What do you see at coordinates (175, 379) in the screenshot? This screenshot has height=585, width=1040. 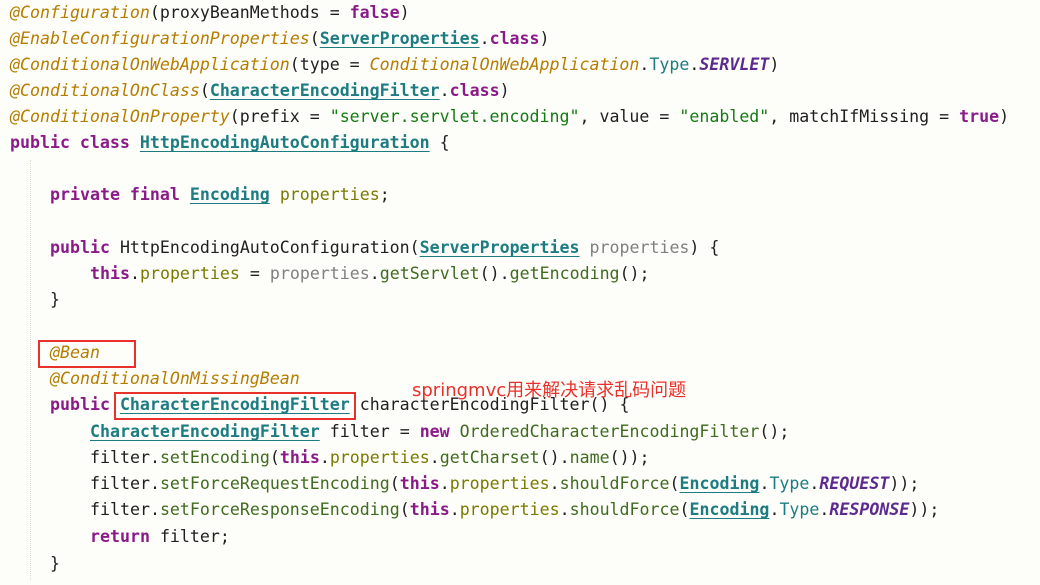 I see `code-line-15: @ConditionalOnMissingBean` at bounding box center [175, 379].